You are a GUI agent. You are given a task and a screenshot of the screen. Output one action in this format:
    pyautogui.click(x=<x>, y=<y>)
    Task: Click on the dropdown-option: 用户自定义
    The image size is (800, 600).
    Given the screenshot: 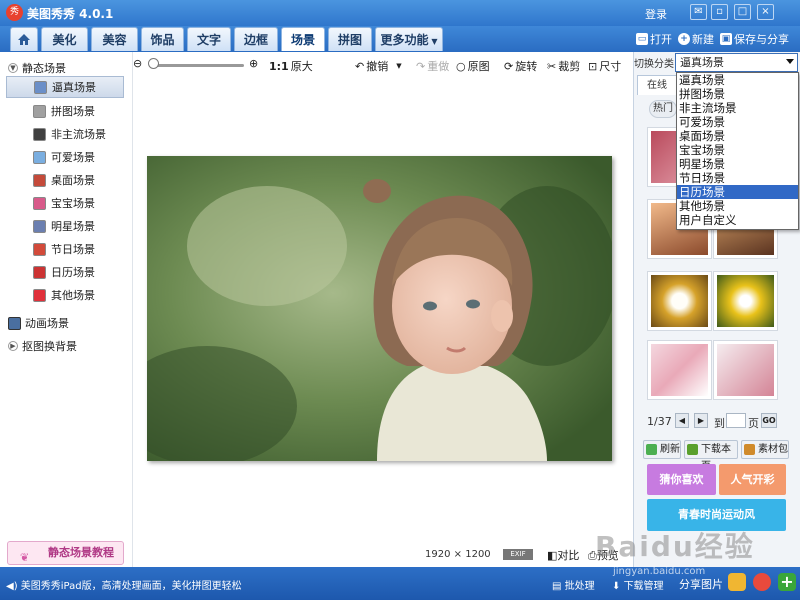 What is the action you would take?
    pyautogui.click(x=737, y=220)
    